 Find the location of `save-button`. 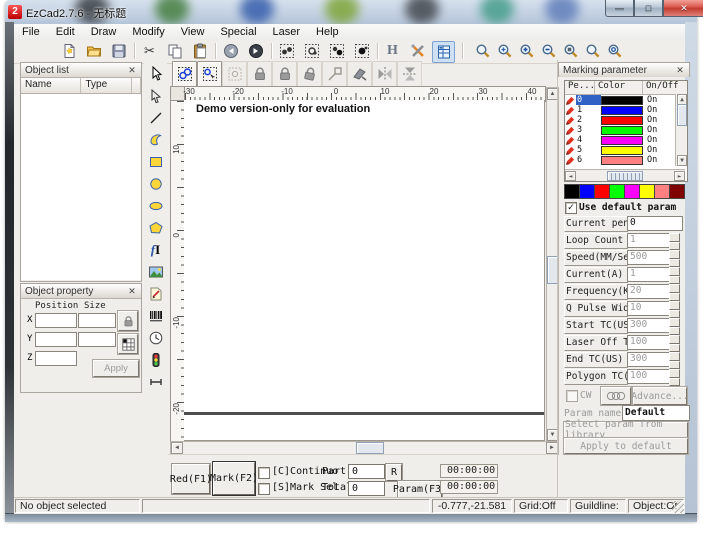

save-button is located at coordinates (118, 51).